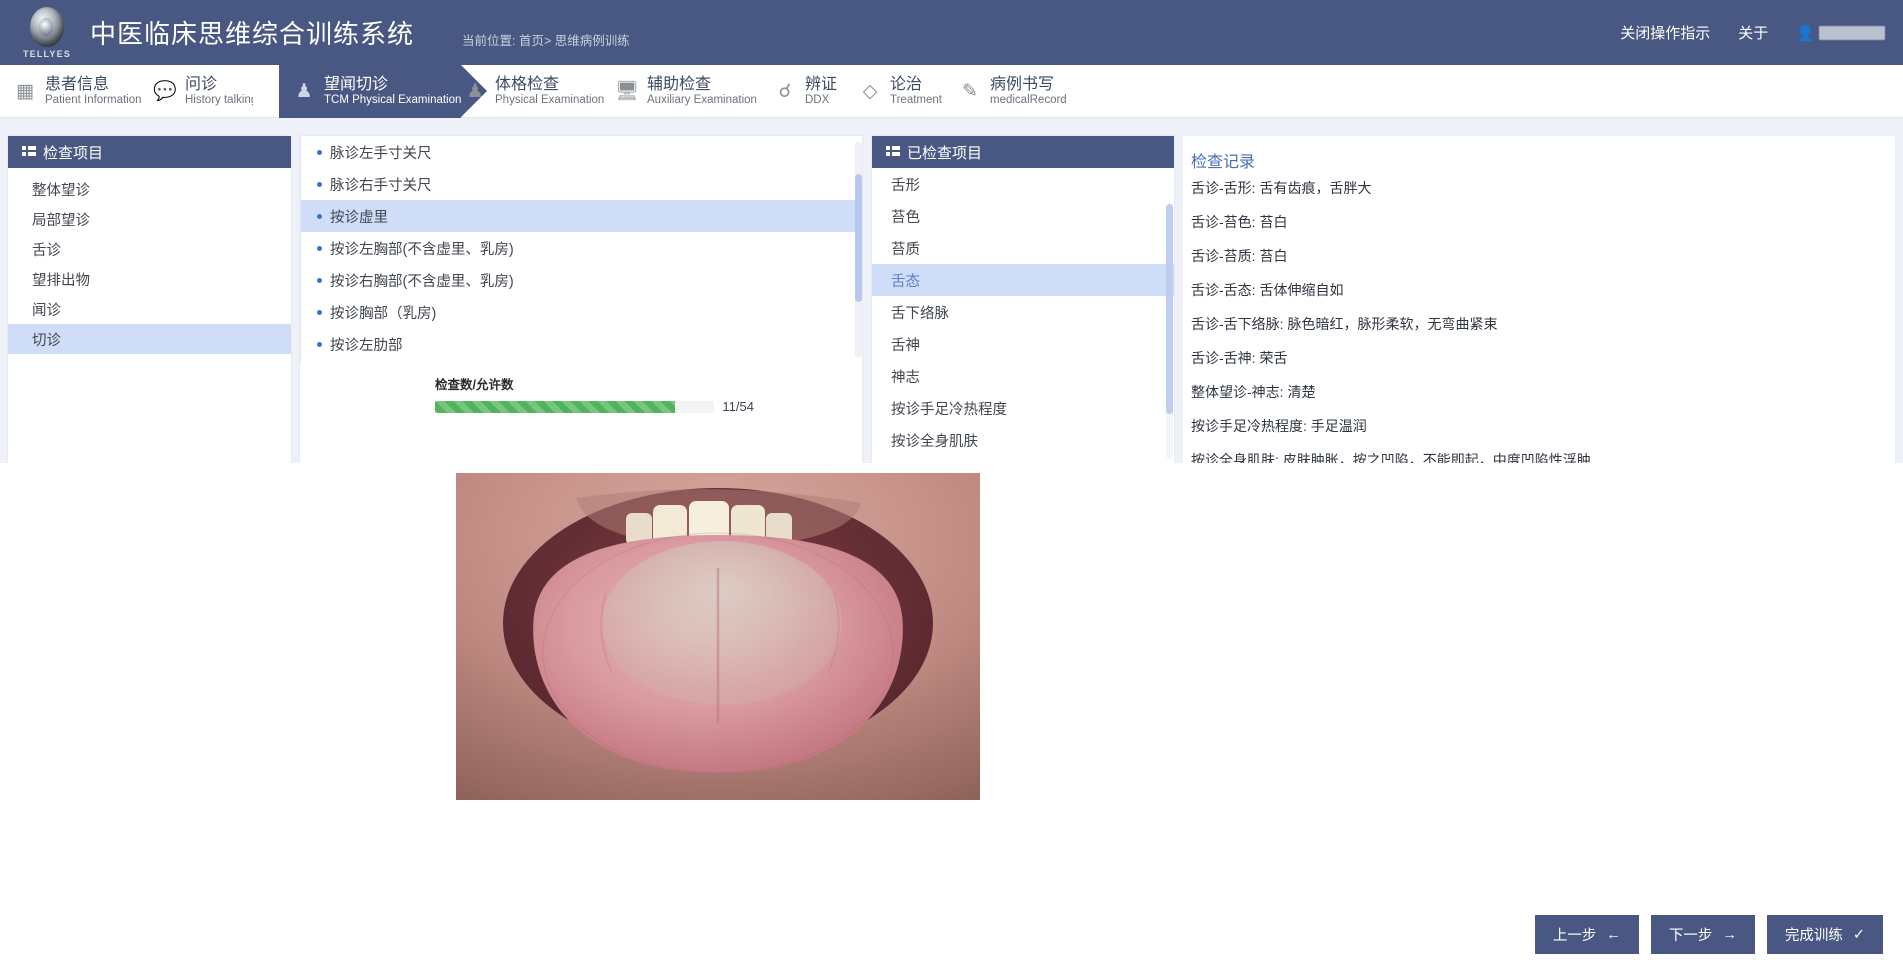 The width and height of the screenshot is (1903, 970). Describe the element at coordinates (198, 91) in the screenshot. I see `step-history-talking: 💬 问诊 History talking` at that location.